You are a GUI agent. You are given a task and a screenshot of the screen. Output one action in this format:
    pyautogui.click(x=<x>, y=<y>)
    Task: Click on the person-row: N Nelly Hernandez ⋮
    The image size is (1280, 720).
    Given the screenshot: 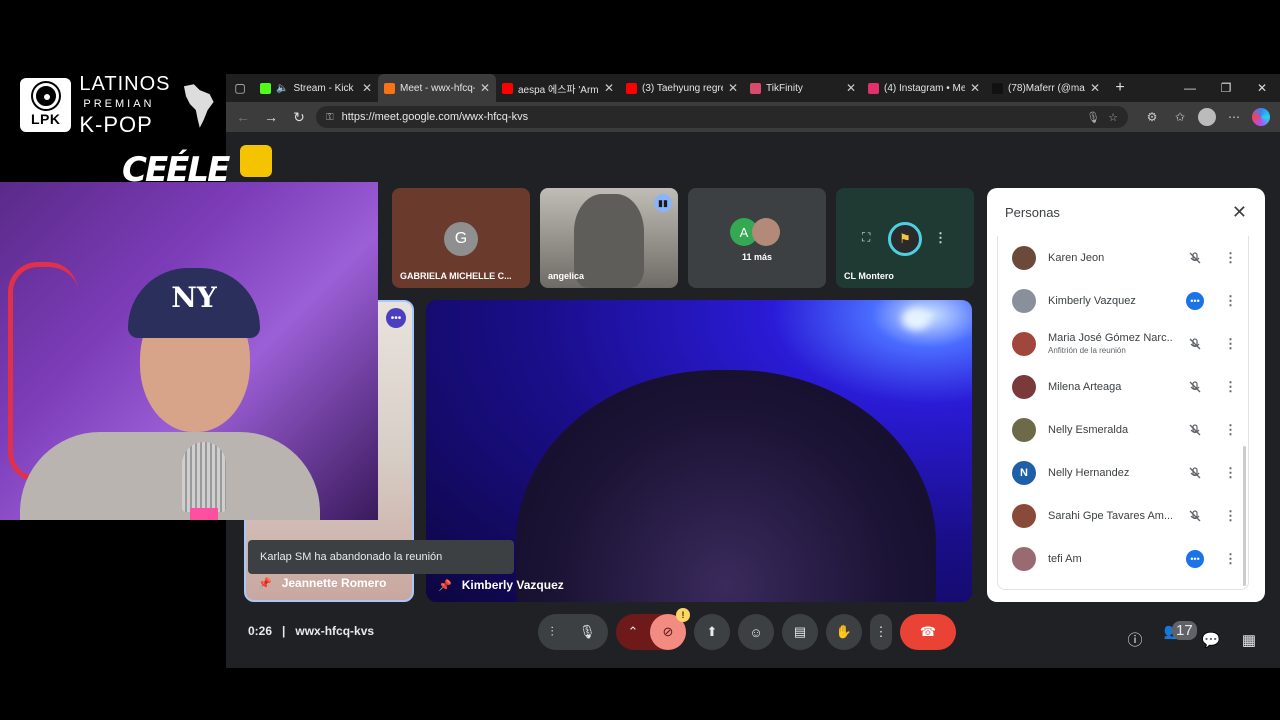 What is the action you would take?
    pyautogui.click(x=1124, y=472)
    